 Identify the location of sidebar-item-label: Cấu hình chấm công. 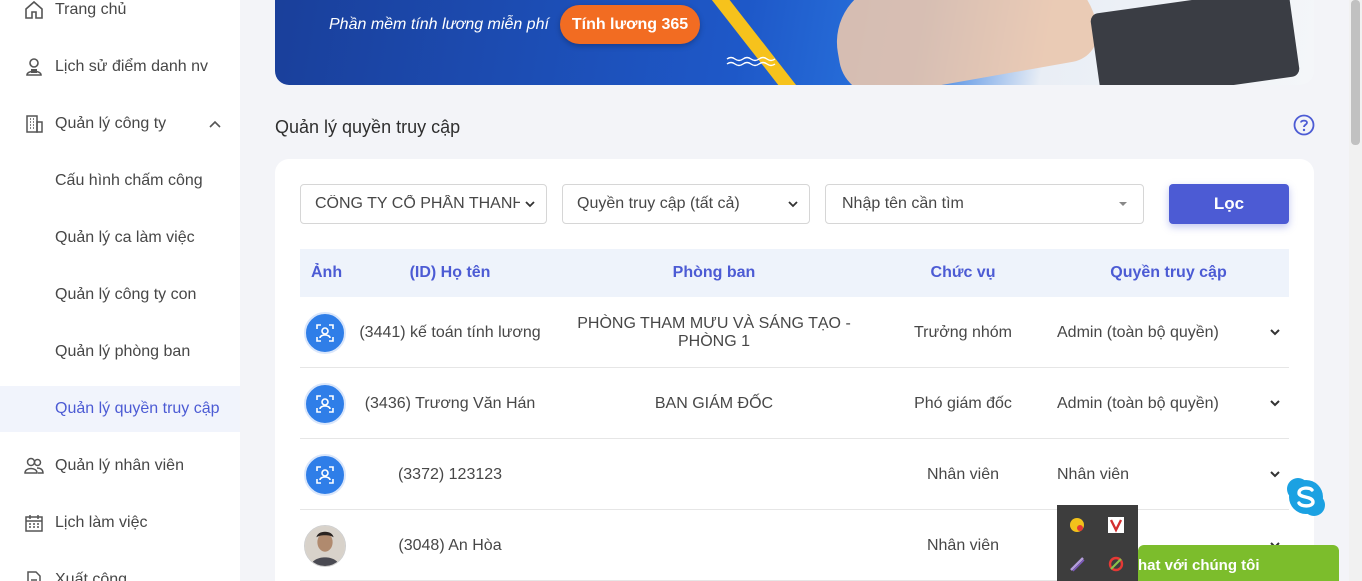
(129, 180).